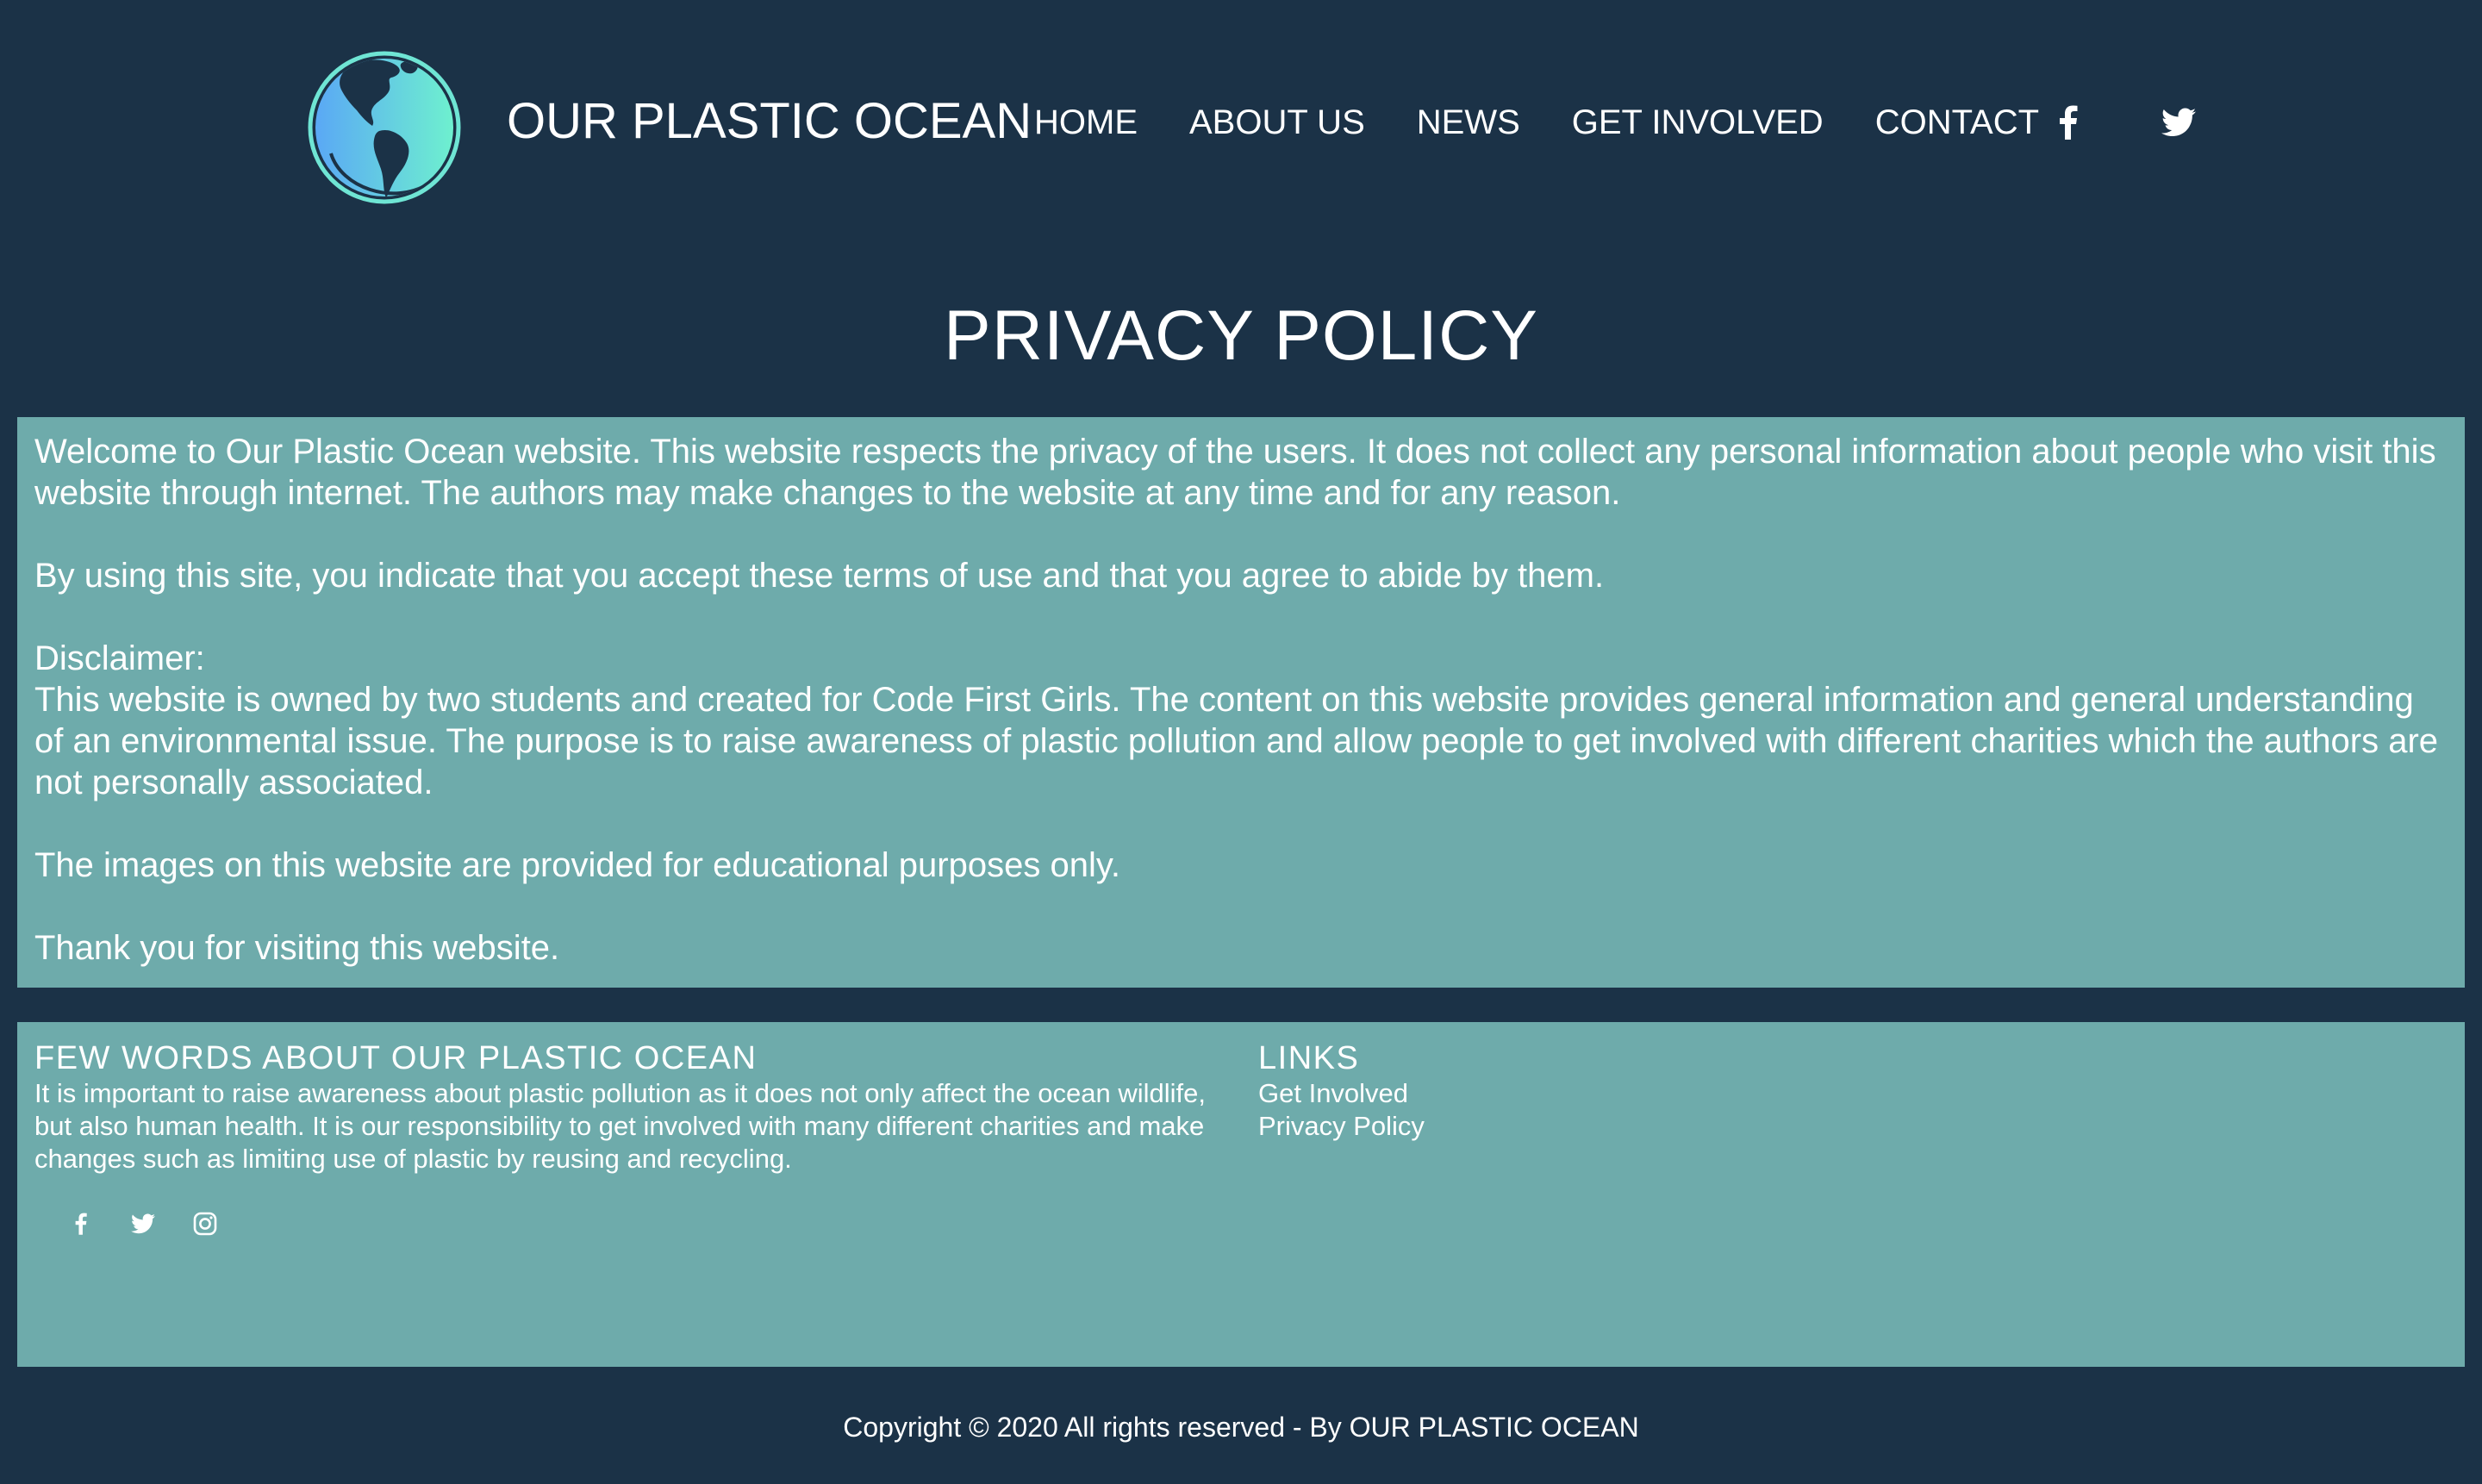 The image size is (2482, 1484). I want to click on nav-about-us: ABOUT US, so click(1277, 123).